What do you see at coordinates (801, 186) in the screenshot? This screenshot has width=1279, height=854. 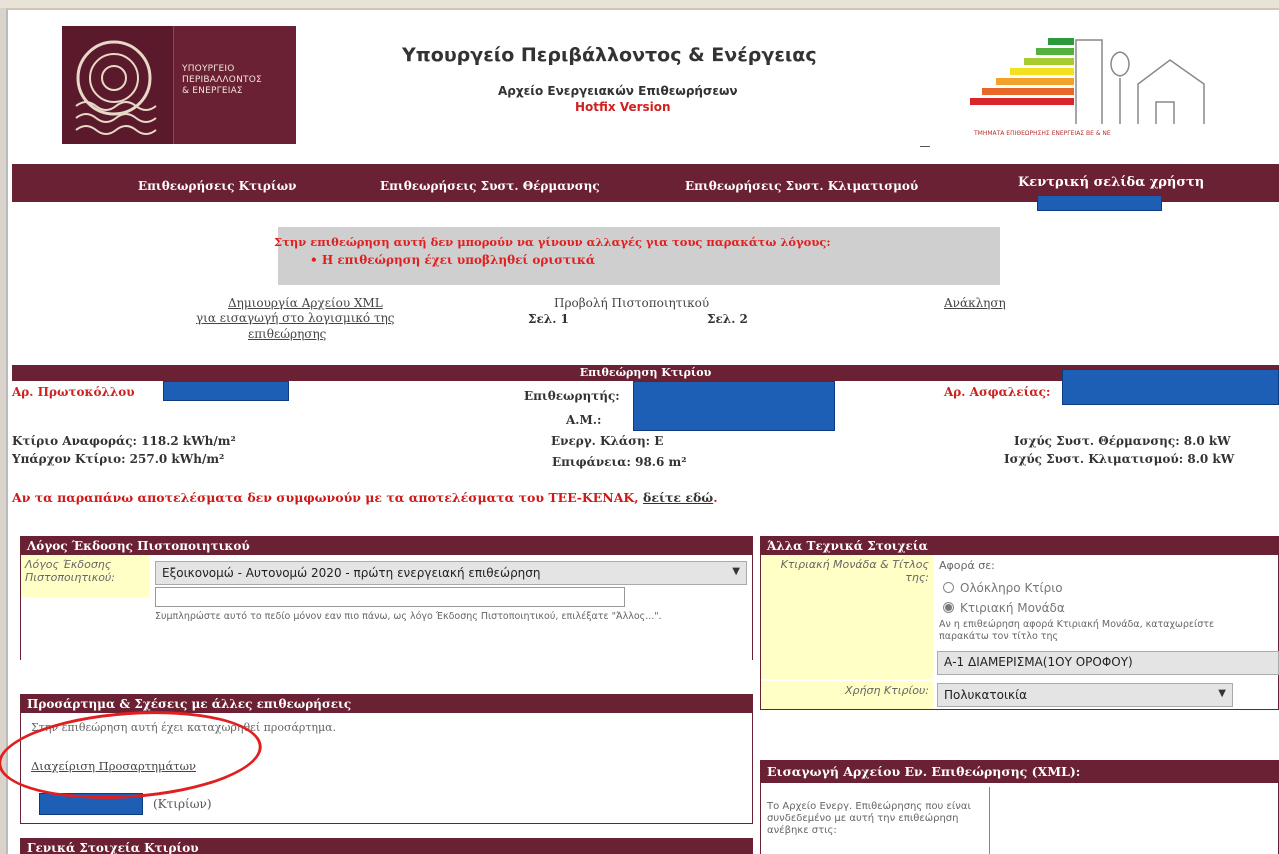 I see `nav-cooling-inspections: Επιθεωρήσεις Συστ. Κλιματισμού` at bounding box center [801, 186].